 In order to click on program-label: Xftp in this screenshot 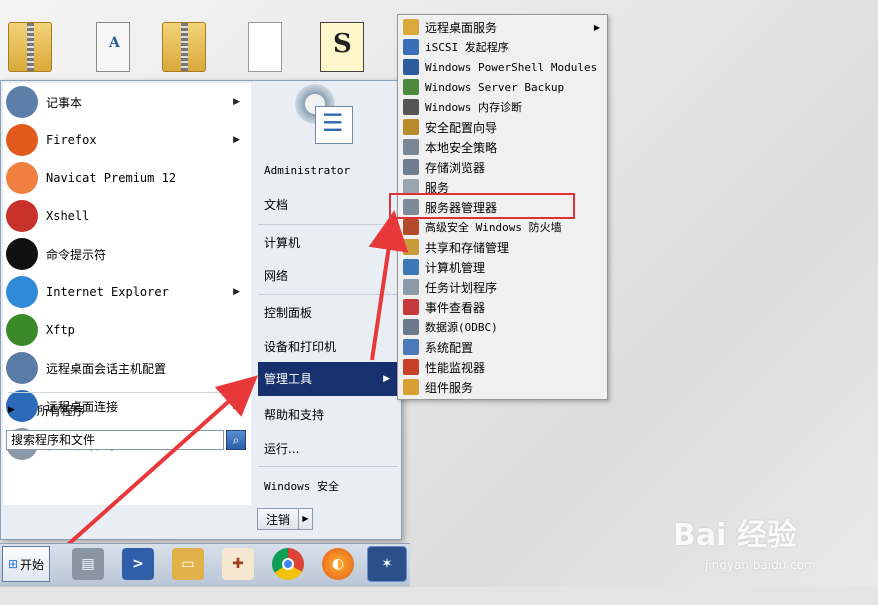, I will do `click(60, 330)`.